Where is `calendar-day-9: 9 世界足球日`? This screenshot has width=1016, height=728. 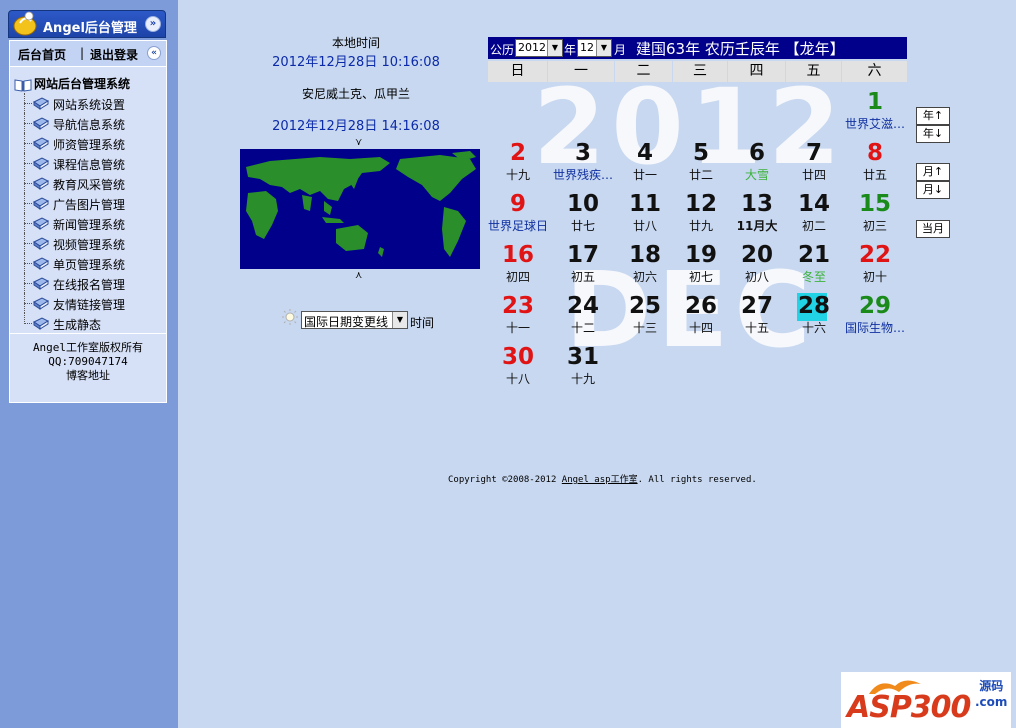
calendar-day-9: 9 世界足球日 is located at coordinates (518, 210).